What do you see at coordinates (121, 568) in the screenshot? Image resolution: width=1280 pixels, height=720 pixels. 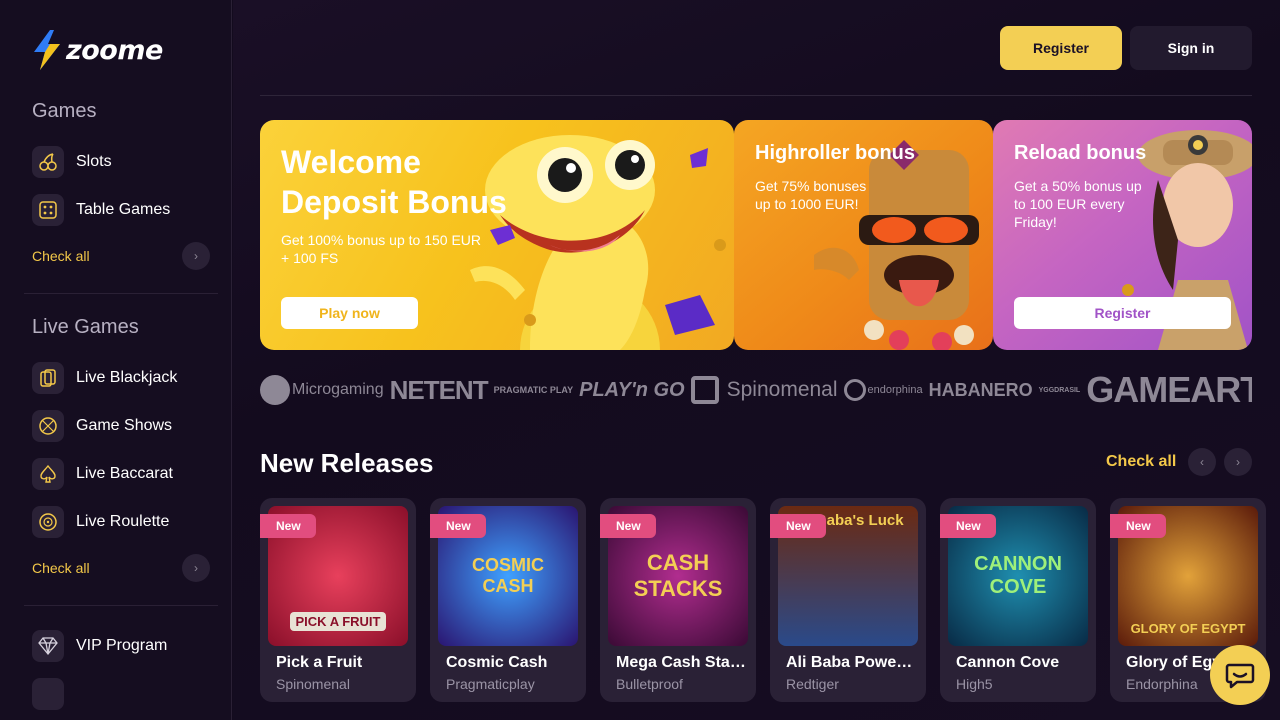 I see `live-check-all-row: Check all ›` at bounding box center [121, 568].